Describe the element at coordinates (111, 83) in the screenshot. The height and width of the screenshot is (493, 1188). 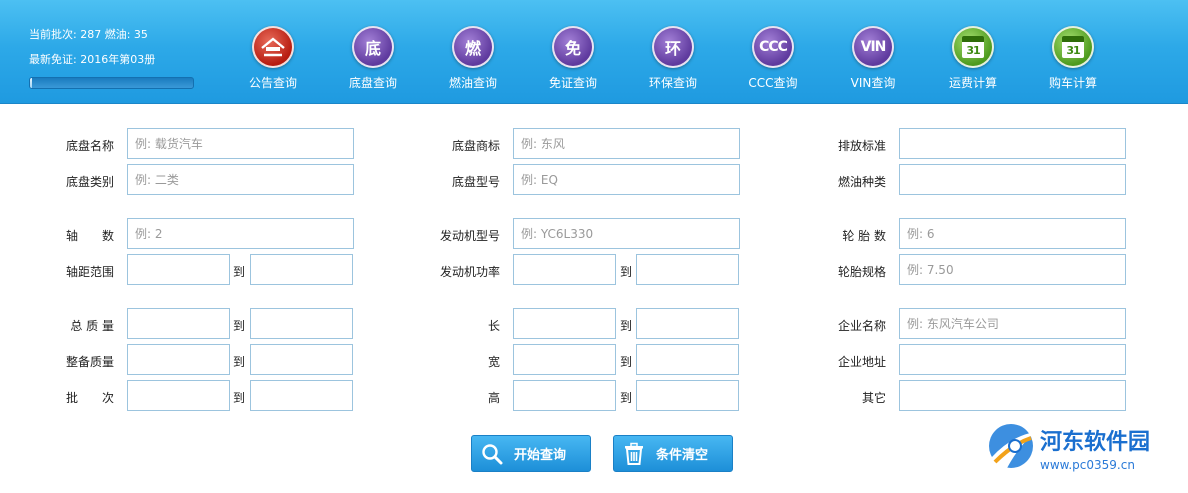
I see `progress-bar` at that location.